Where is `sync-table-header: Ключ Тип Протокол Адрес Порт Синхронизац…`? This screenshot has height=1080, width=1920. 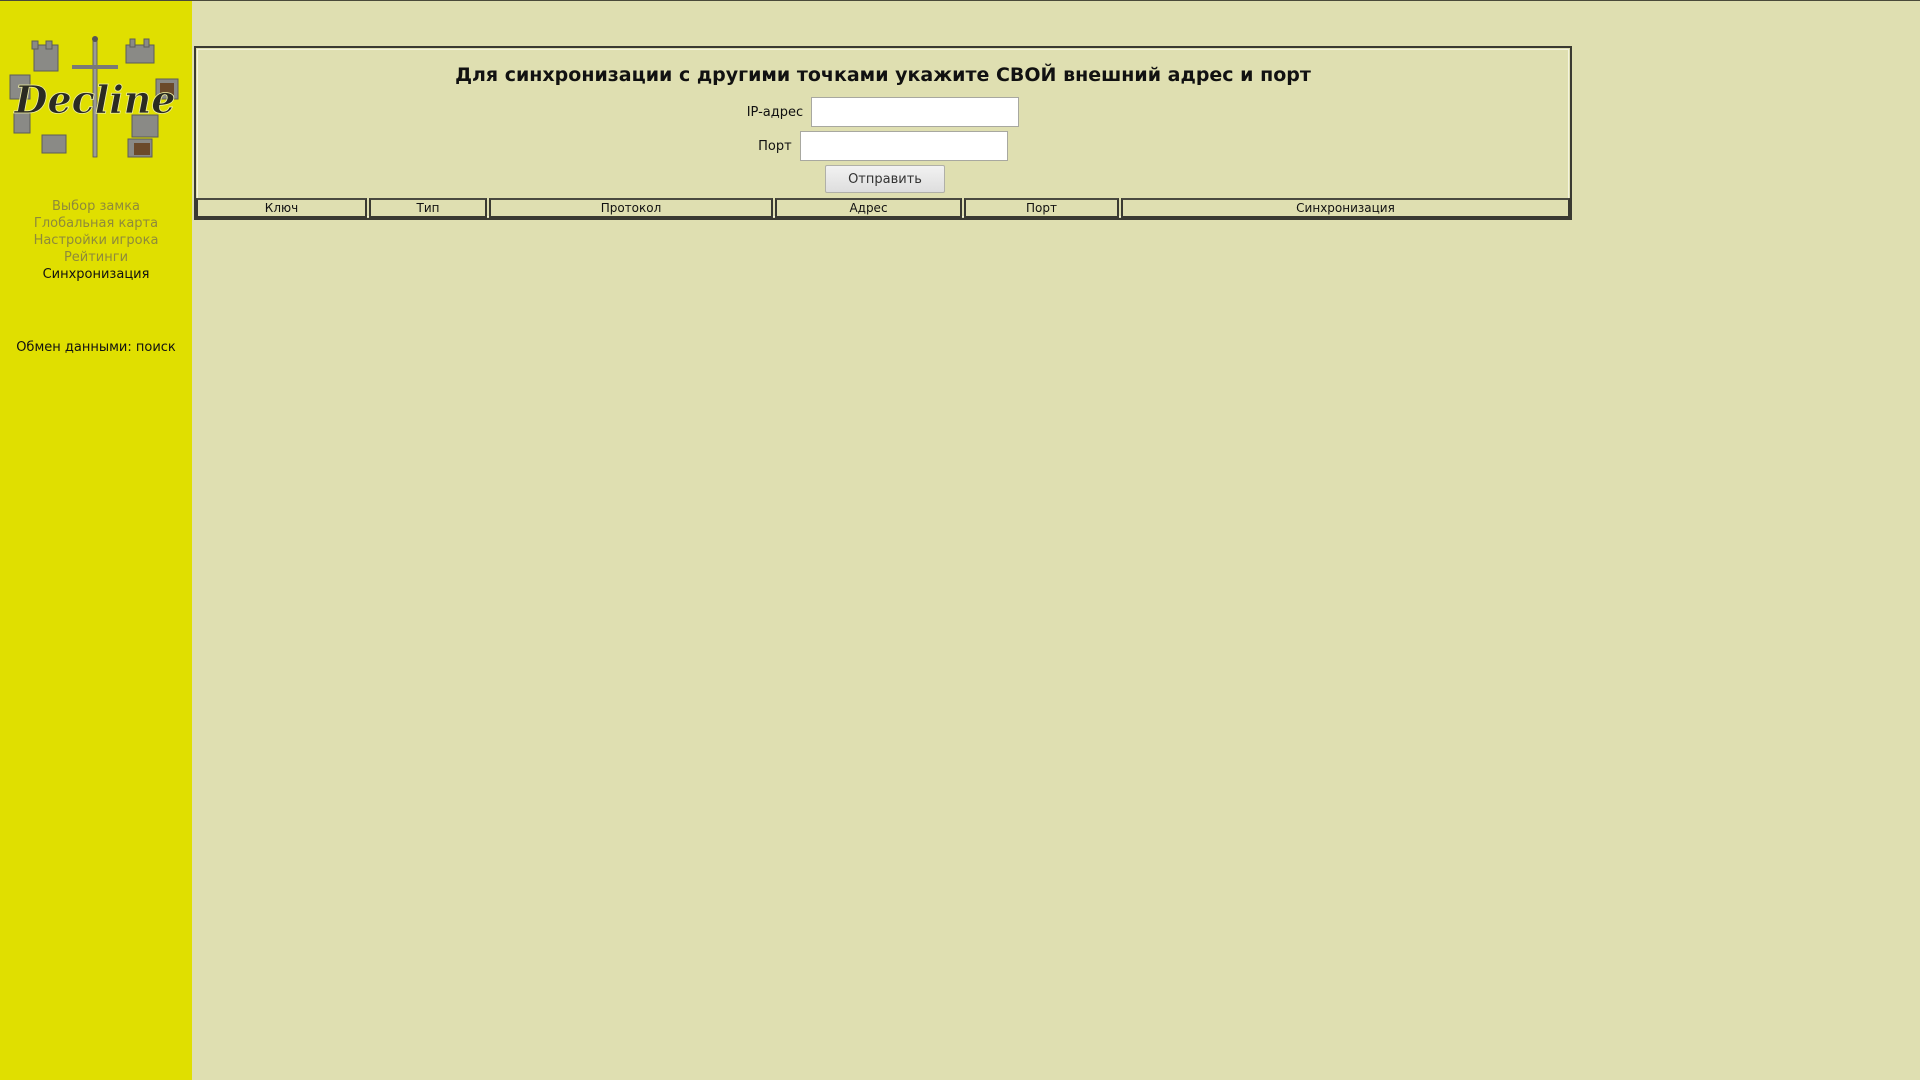 sync-table-header: Ключ Тип Протокол Адрес Порт Синхронизац… is located at coordinates (883, 208).